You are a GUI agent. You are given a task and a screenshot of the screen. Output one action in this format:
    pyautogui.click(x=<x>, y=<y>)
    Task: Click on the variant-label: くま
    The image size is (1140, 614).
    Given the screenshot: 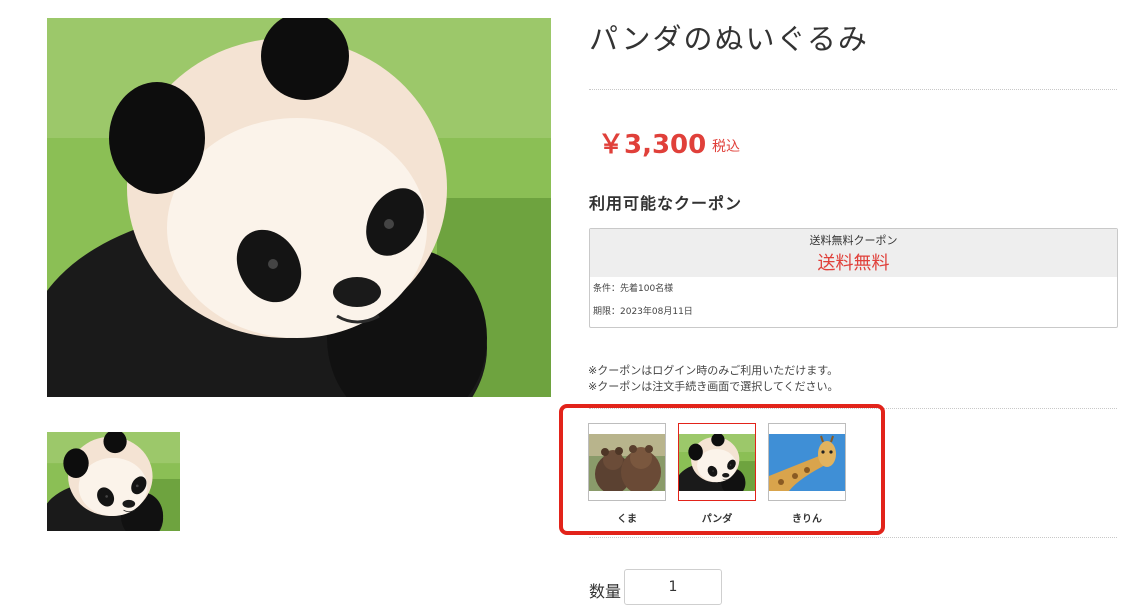 What is the action you would take?
    pyautogui.click(x=627, y=519)
    